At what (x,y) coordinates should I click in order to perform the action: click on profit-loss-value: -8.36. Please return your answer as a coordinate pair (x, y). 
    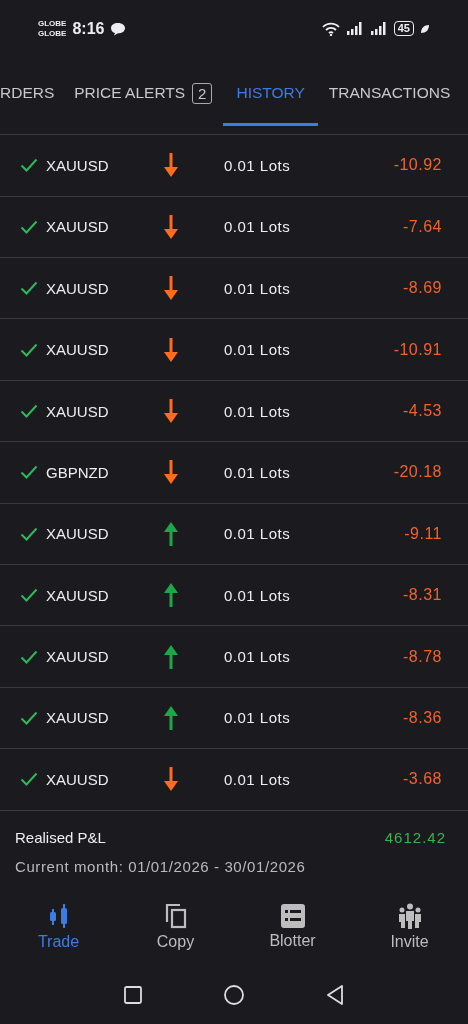
    Looking at the image, I should click on (422, 718).